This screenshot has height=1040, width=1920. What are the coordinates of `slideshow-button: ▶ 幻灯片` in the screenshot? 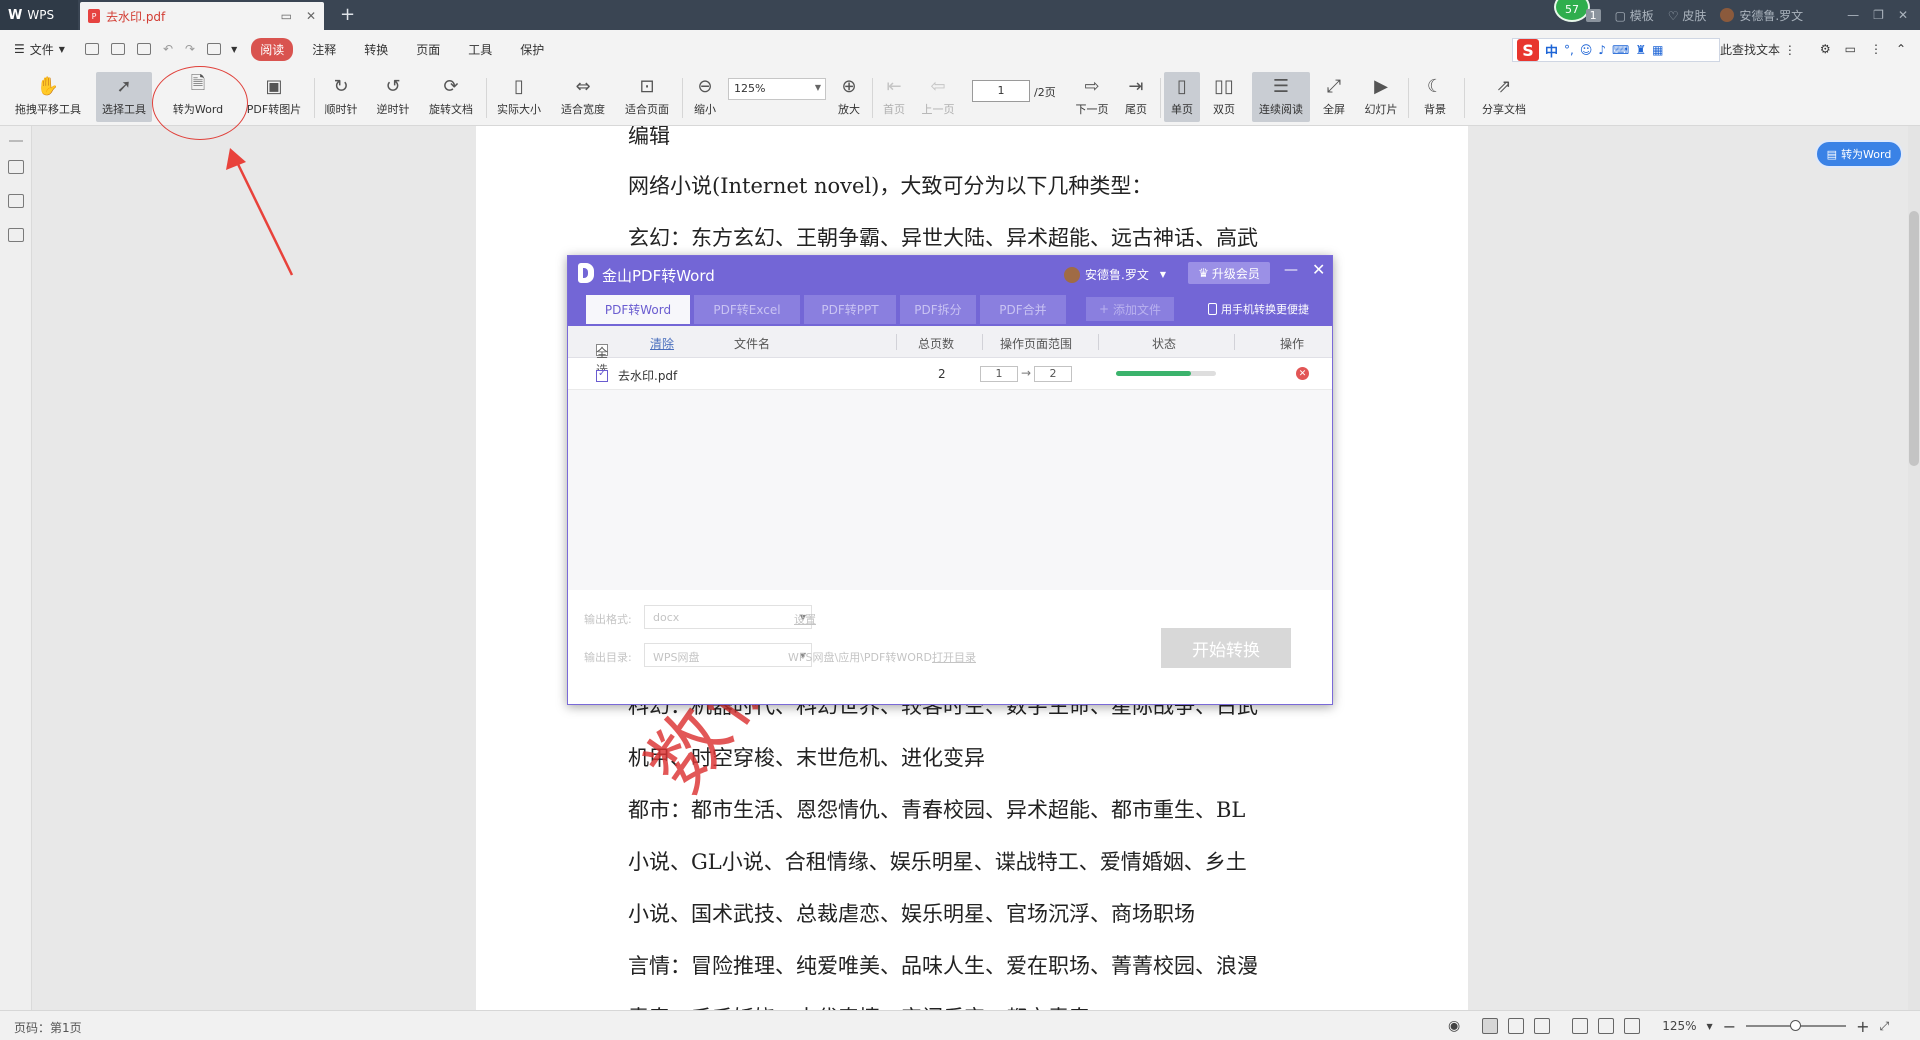 It's located at (1381, 97).